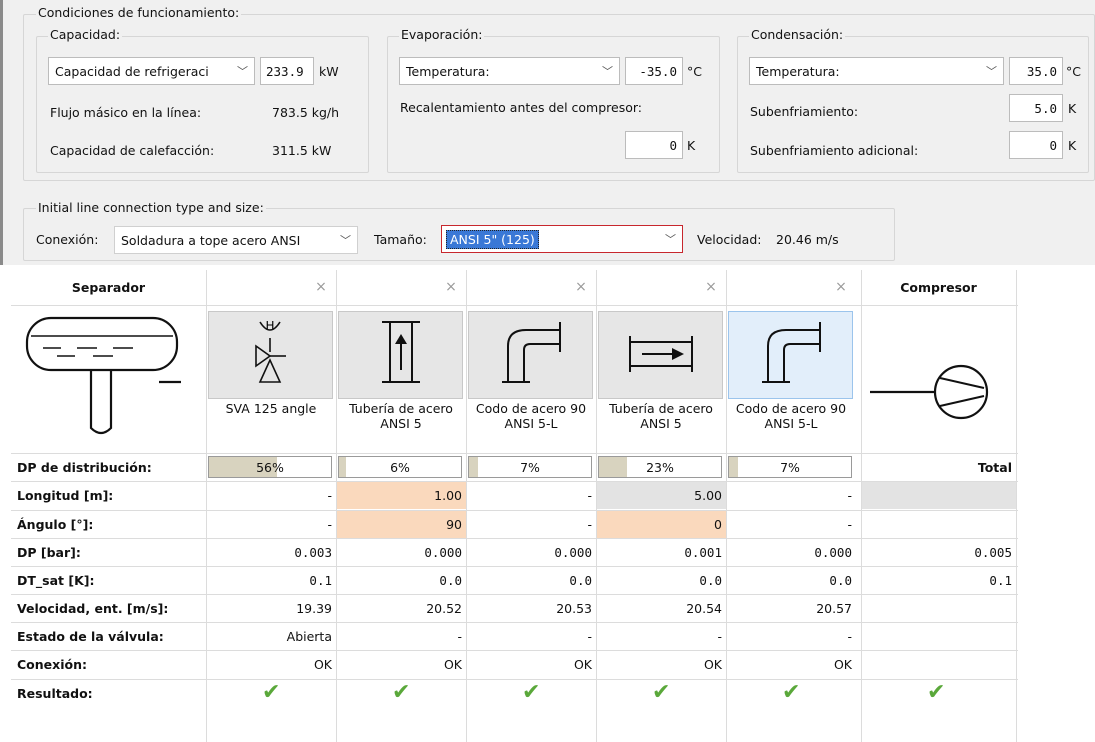  I want to click on capacity-value-input: 233.9, so click(287, 71).